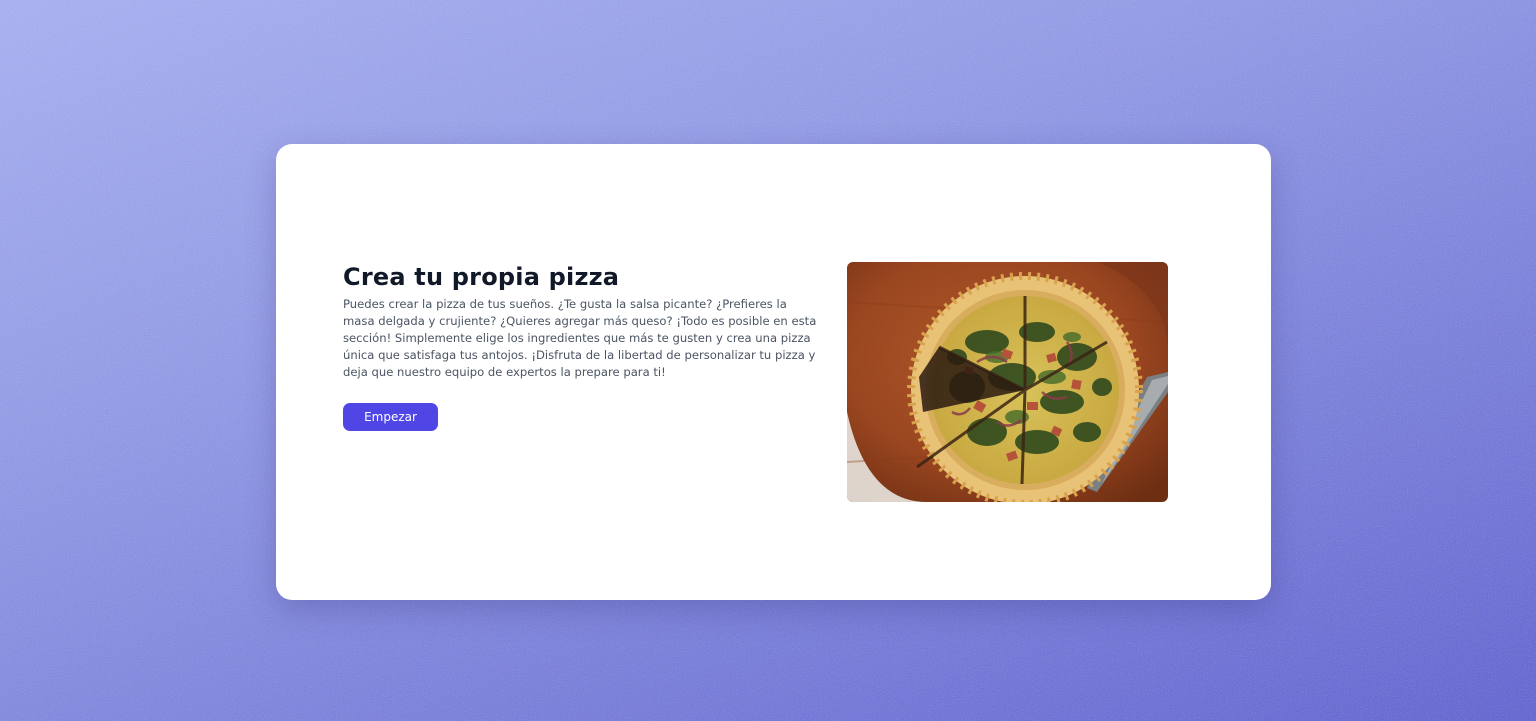 The image size is (1536, 721). I want to click on pizza-image, so click(1007, 382).